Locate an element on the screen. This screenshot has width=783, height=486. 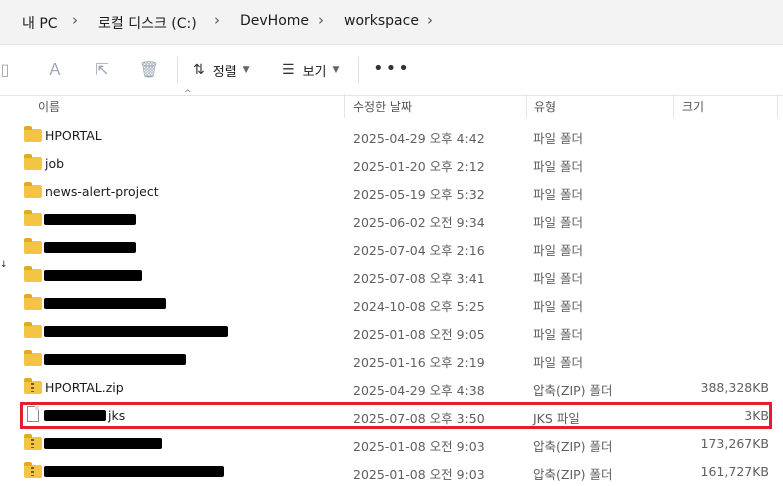
command-bar: ▯ Ａ ⇱ 🗑 ⇅ 정렬 ▼ ☰ 보기 ▼ ••• is located at coordinates (391, 70).